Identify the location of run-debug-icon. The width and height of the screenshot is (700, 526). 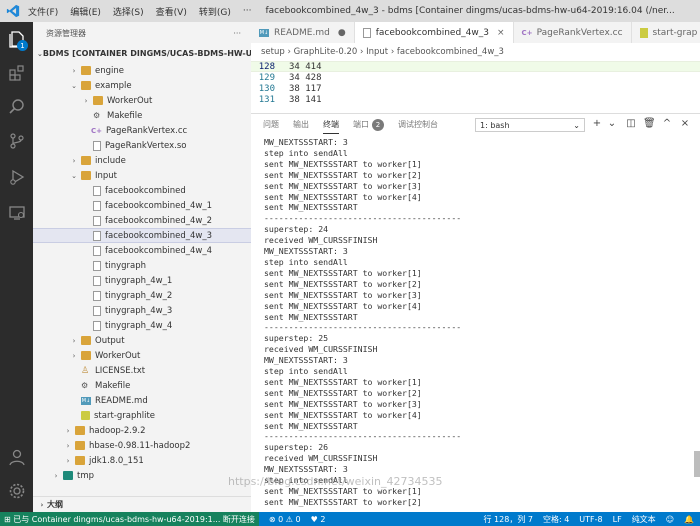
(16, 176).